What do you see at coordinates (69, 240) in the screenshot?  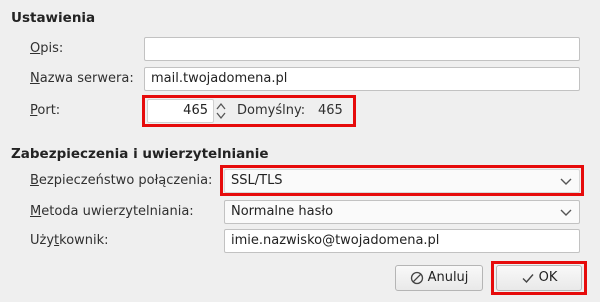 I see `username-label: Użytkownik:` at bounding box center [69, 240].